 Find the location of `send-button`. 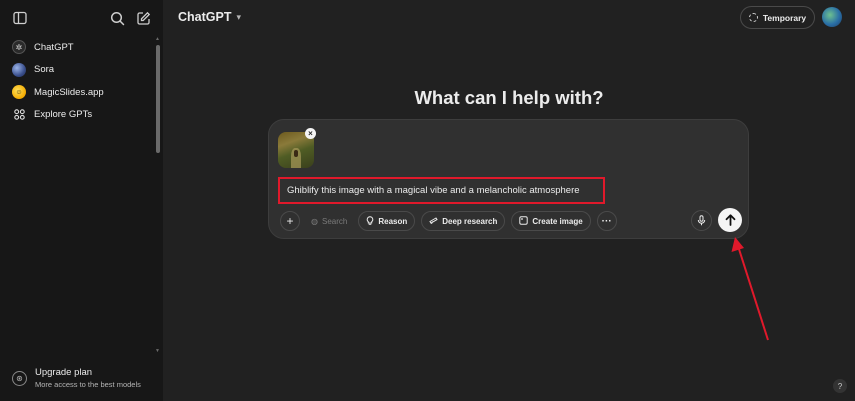

send-button is located at coordinates (730, 220).